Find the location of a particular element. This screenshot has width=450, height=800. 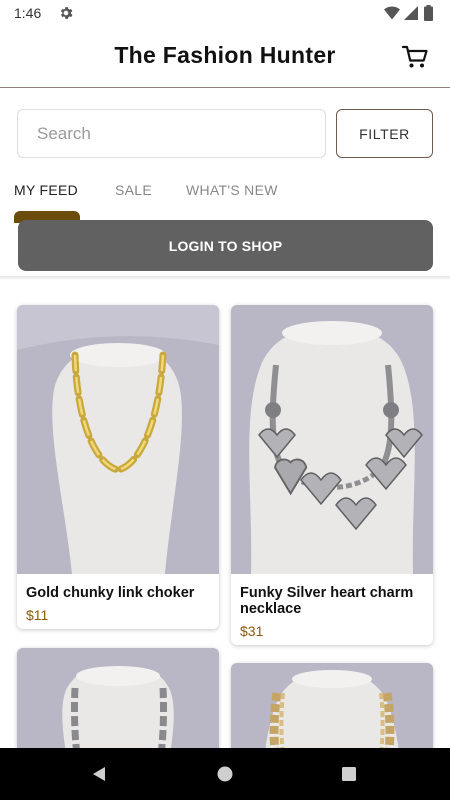

wifi-icon is located at coordinates (392, 13).